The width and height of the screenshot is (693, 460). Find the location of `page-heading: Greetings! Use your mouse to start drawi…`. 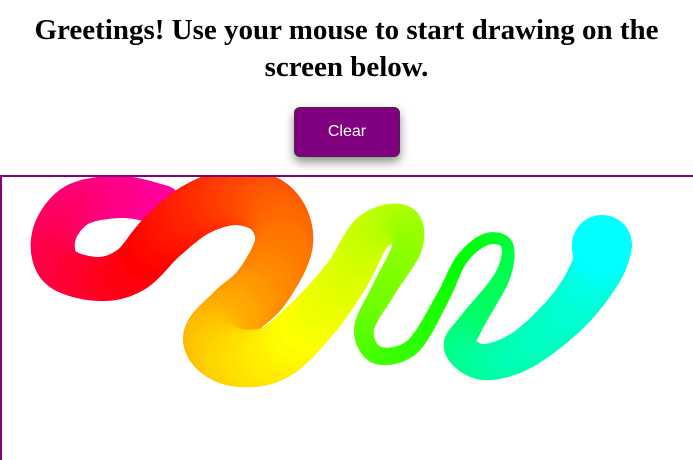

page-heading: Greetings! Use your mouse to start drawi… is located at coordinates (346, 48).